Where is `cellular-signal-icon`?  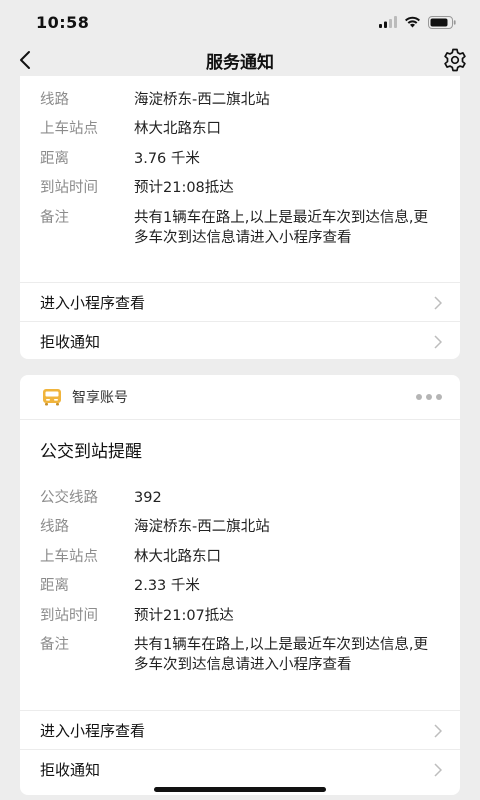
cellular-signal-icon is located at coordinates (388, 22).